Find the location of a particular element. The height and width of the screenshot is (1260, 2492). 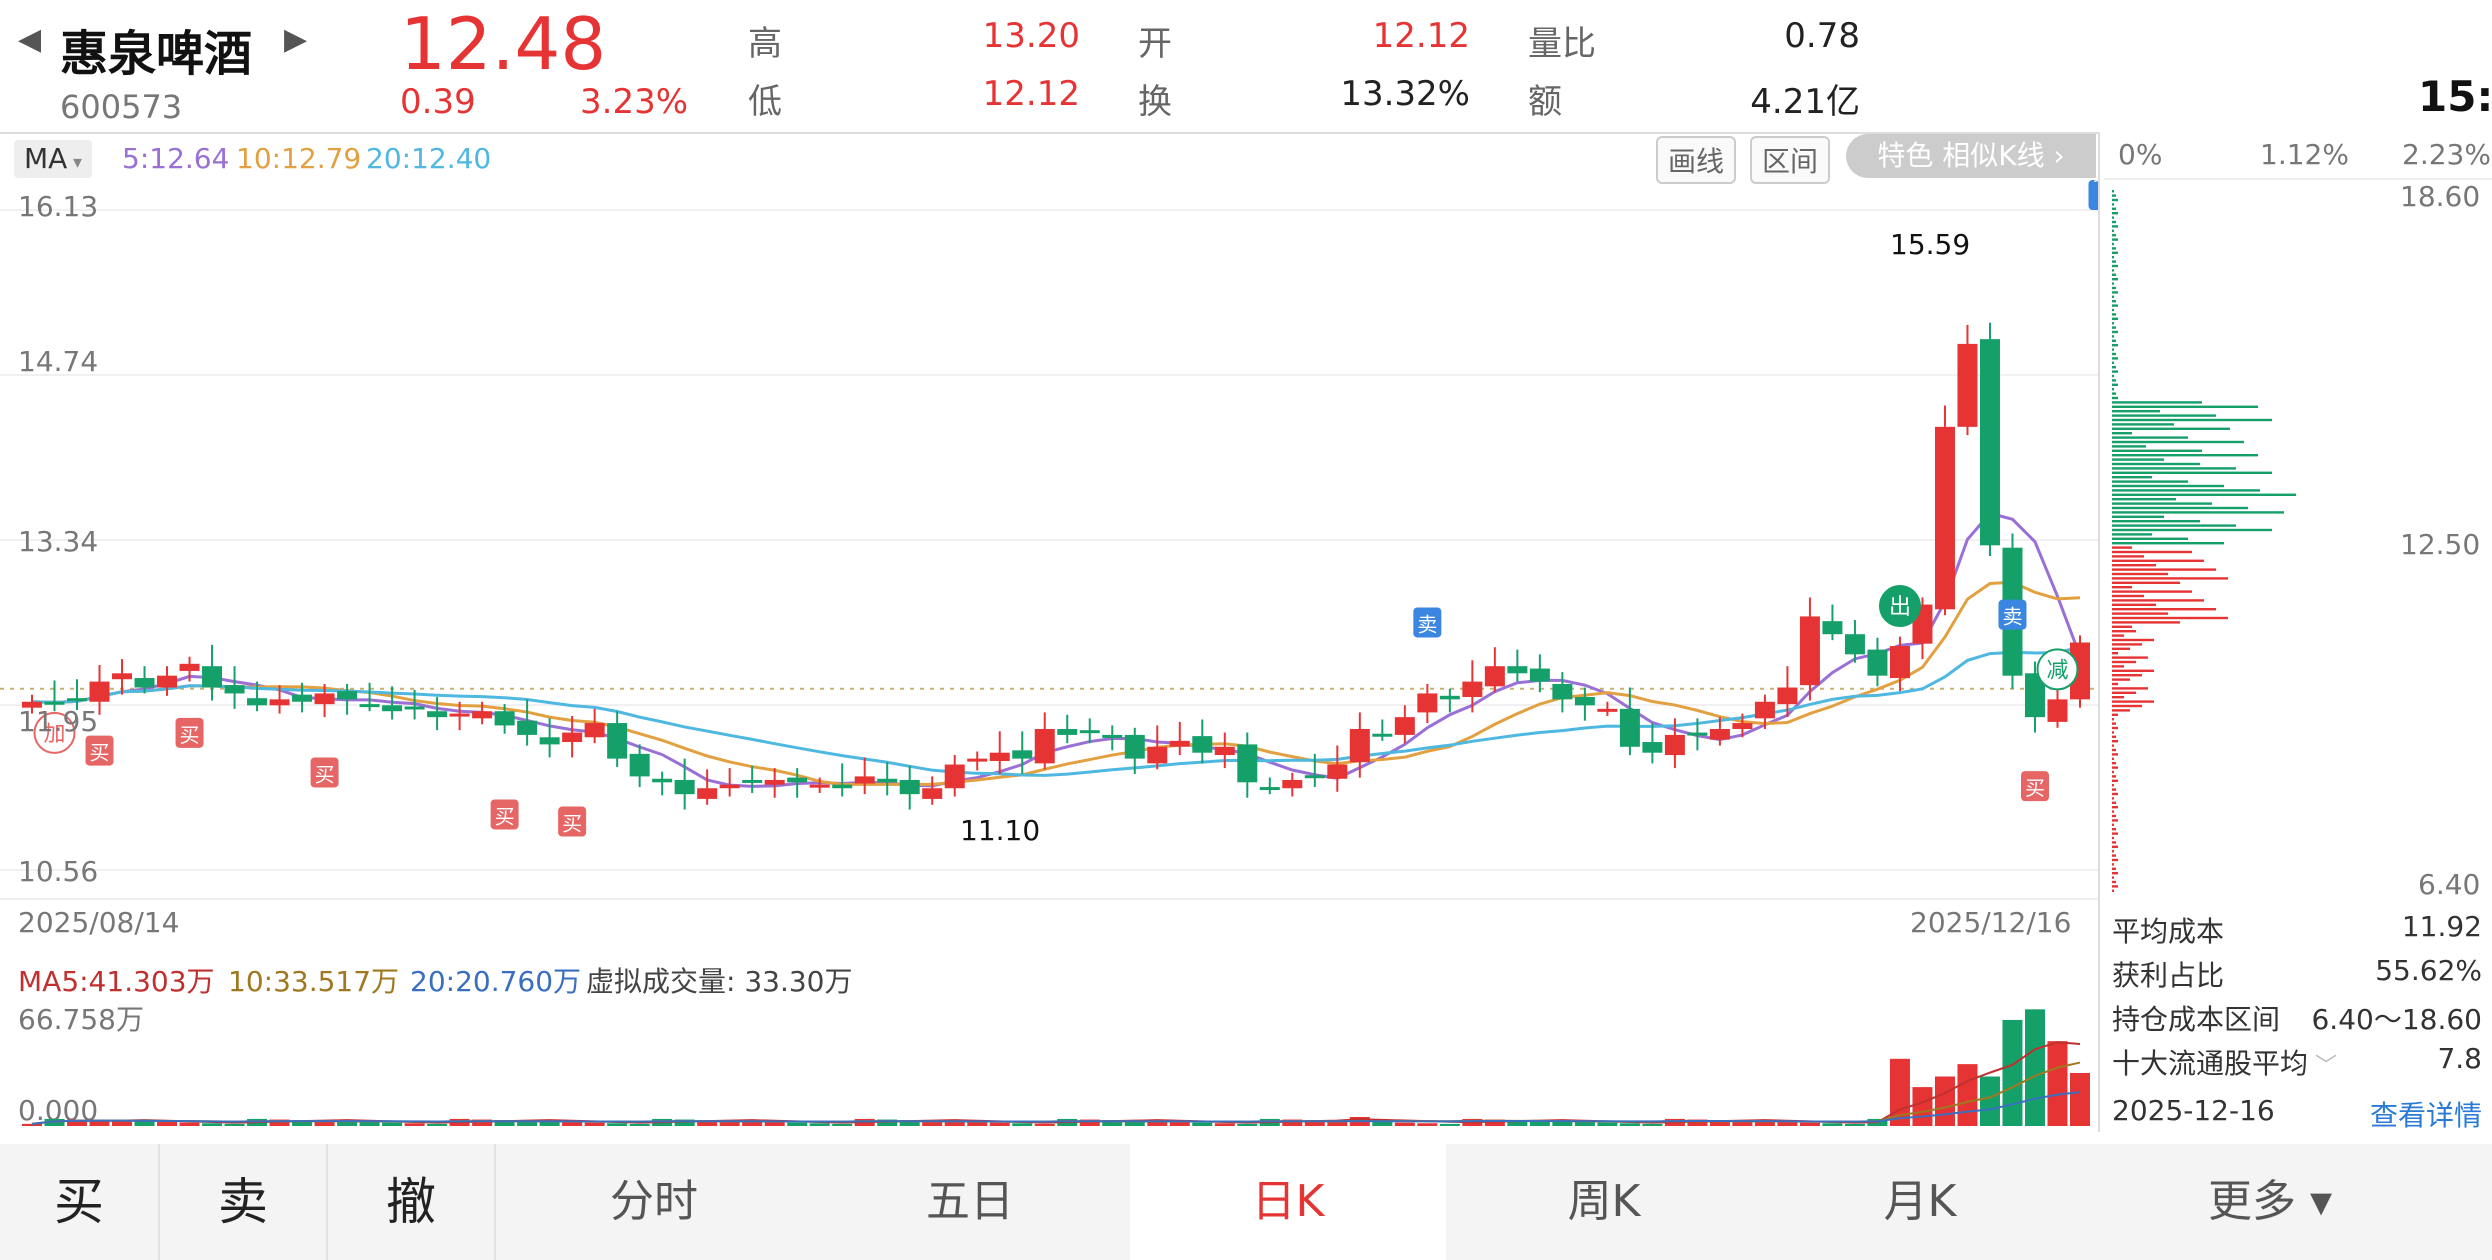

similar-kline-button: 特色 相似K线 › is located at coordinates (1971, 156).